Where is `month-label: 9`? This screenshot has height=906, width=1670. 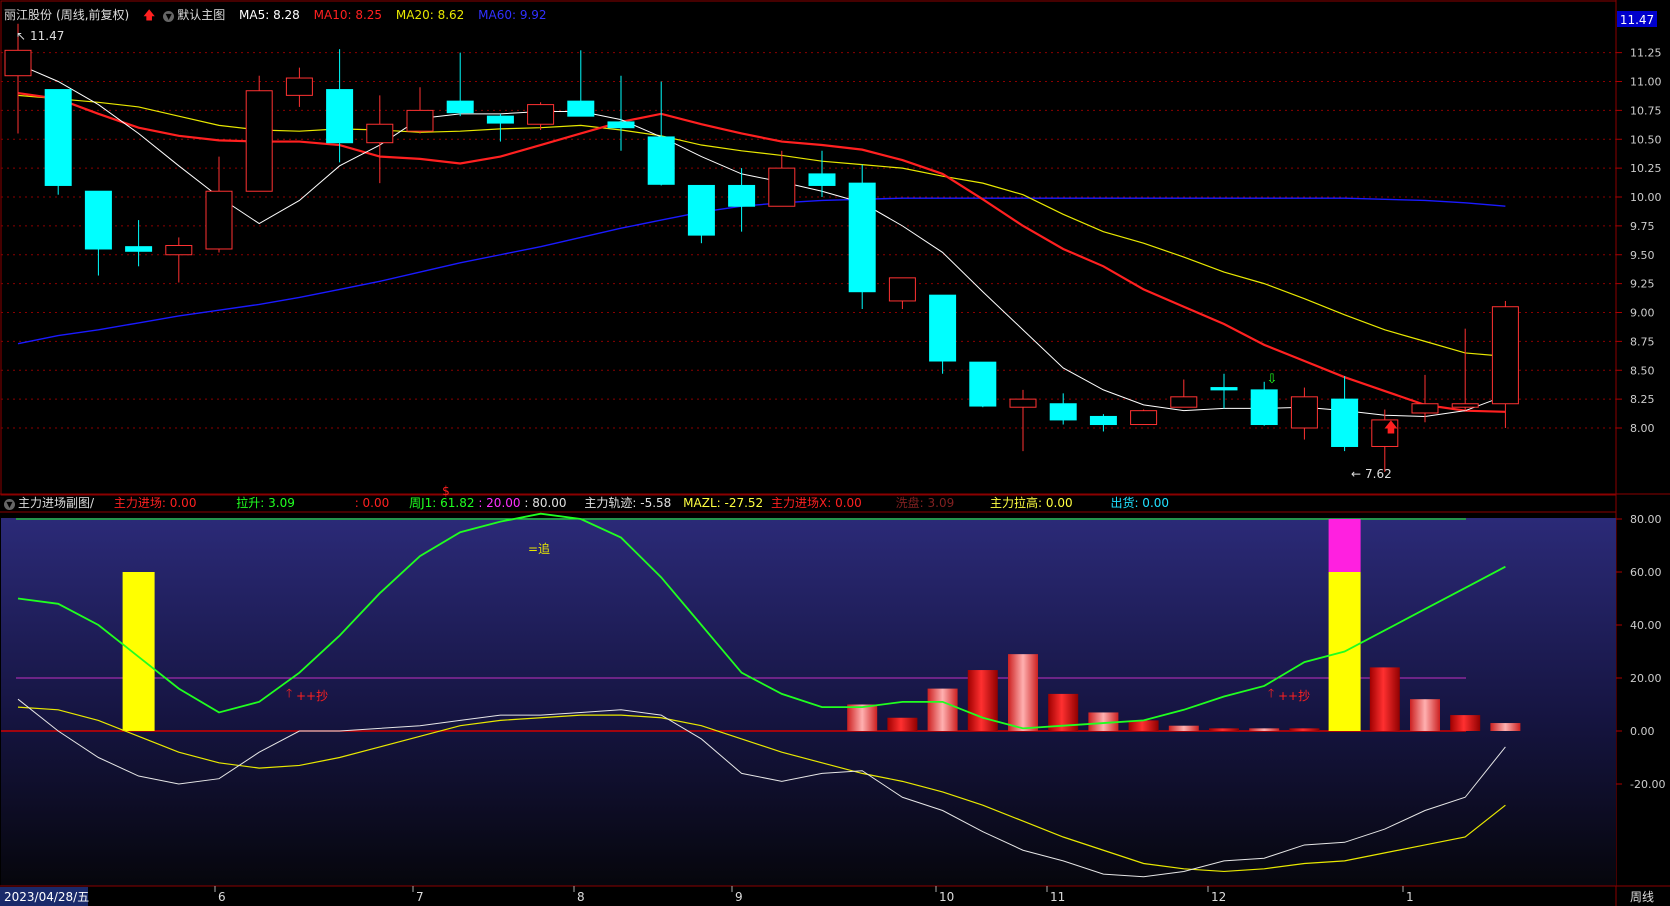 month-label: 9 is located at coordinates (739, 897).